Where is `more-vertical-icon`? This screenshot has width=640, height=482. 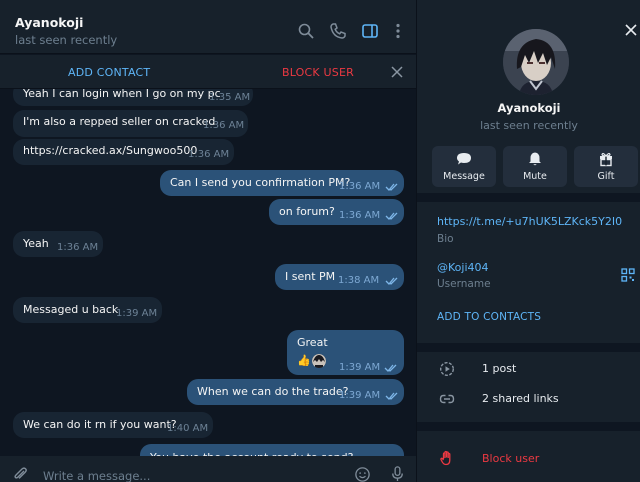
more-vertical-icon is located at coordinates (398, 31).